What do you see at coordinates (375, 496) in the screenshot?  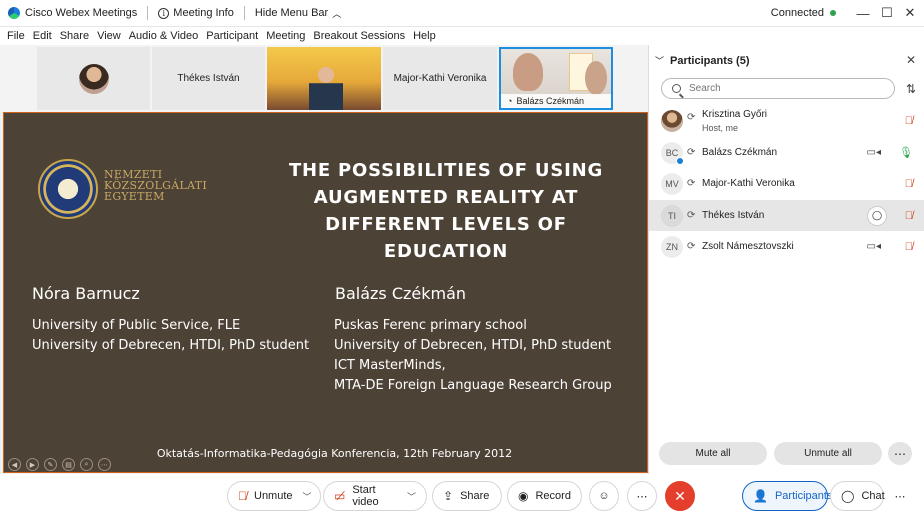 I see `start-video-button: ▭̸ Start video ﹀` at bounding box center [375, 496].